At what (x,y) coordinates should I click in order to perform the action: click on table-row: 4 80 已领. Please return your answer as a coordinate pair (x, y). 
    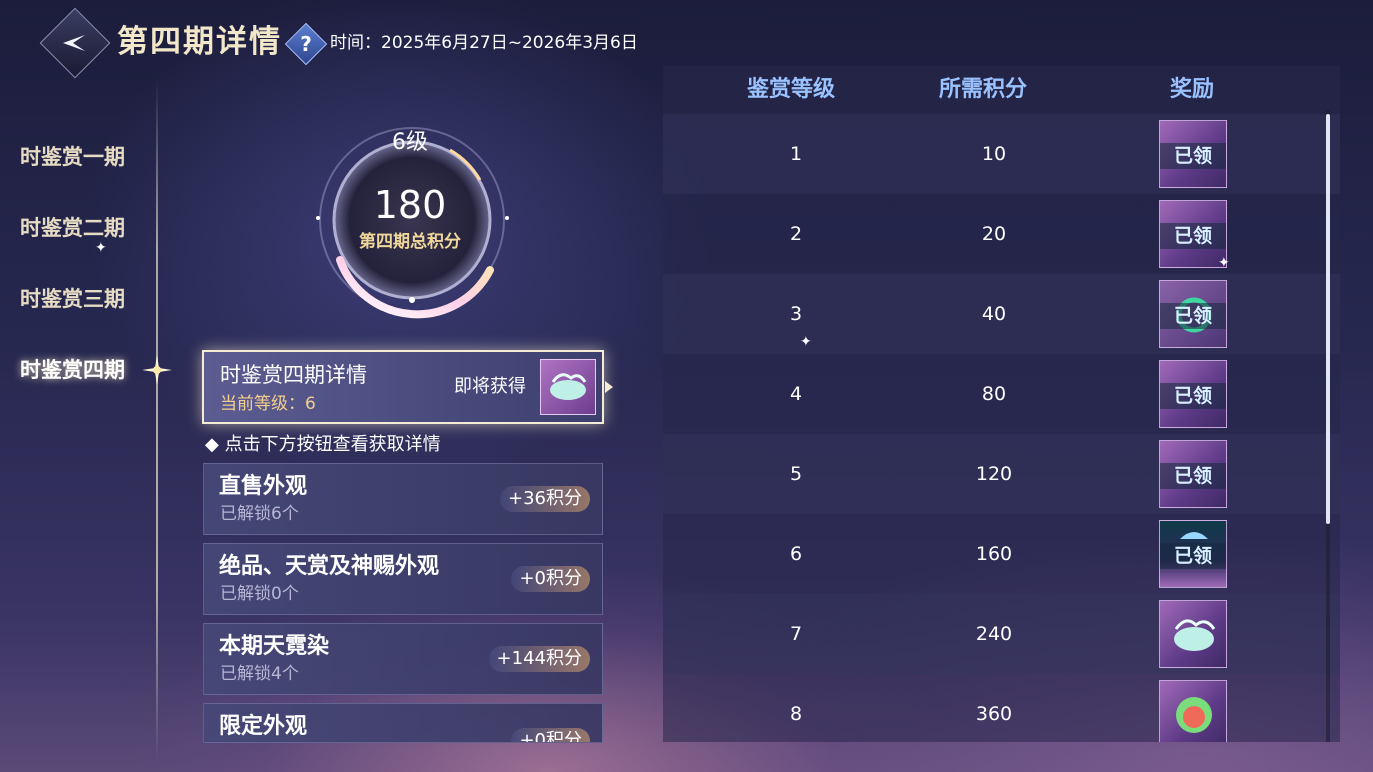
    Looking at the image, I should click on (1001, 394).